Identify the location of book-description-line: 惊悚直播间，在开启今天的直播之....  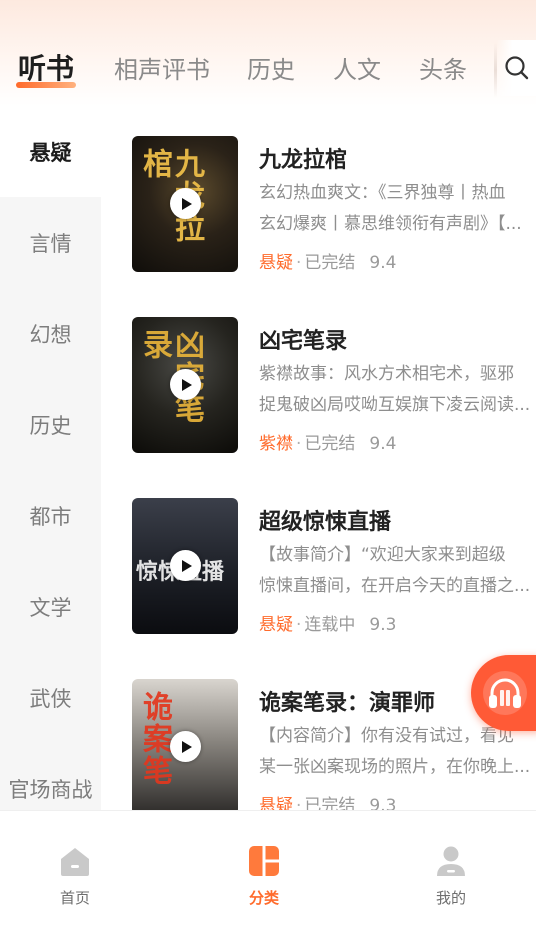
(395, 586).